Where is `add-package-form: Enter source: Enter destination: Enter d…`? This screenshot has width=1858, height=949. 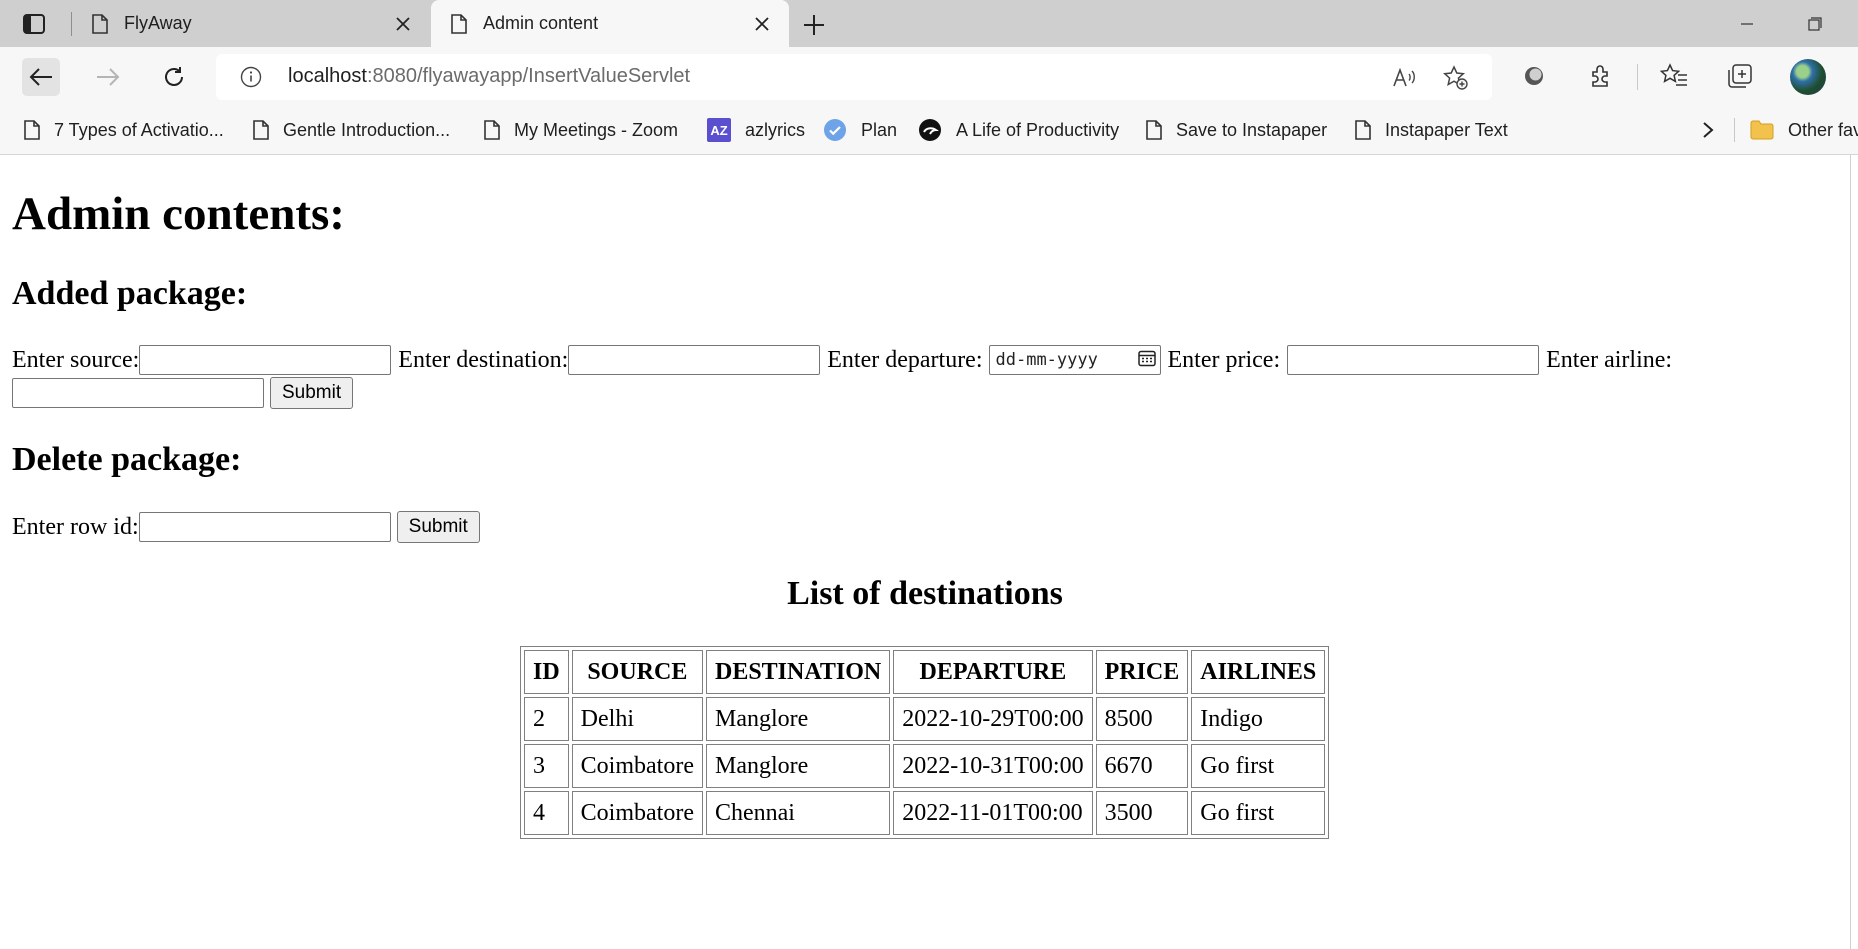
add-package-form: Enter source: Enter destination: Enter d… is located at coordinates (842, 360).